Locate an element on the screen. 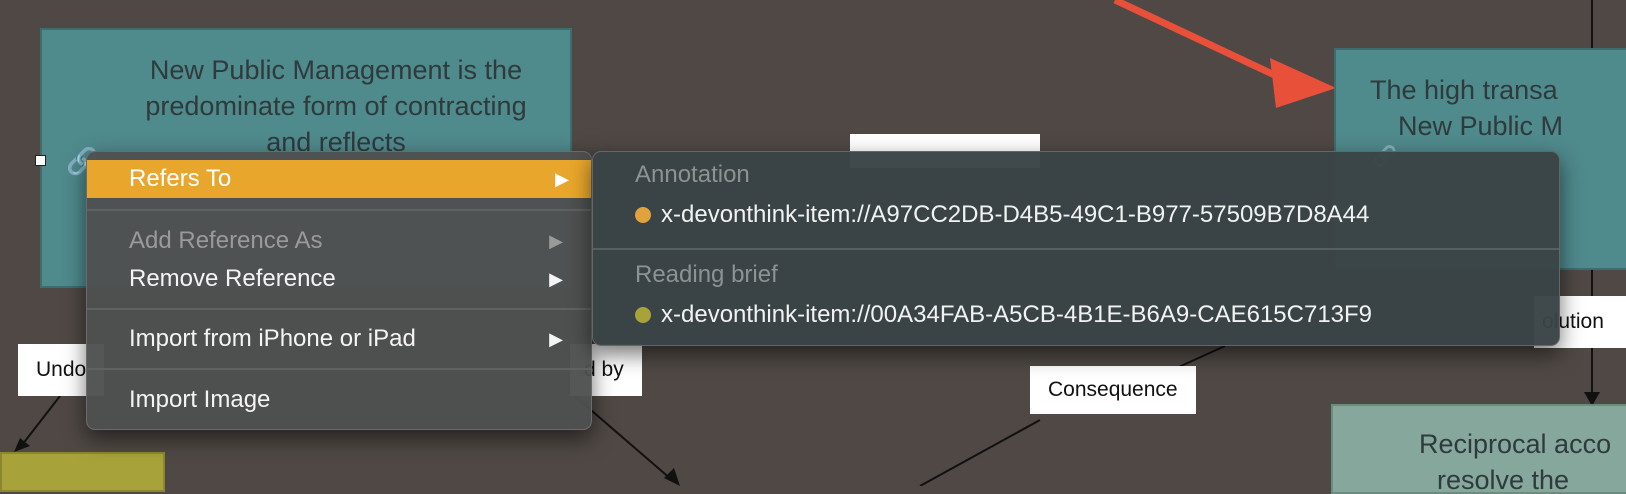 The image size is (1626, 494). menu-item-import-image: Import Image is located at coordinates (339, 400).